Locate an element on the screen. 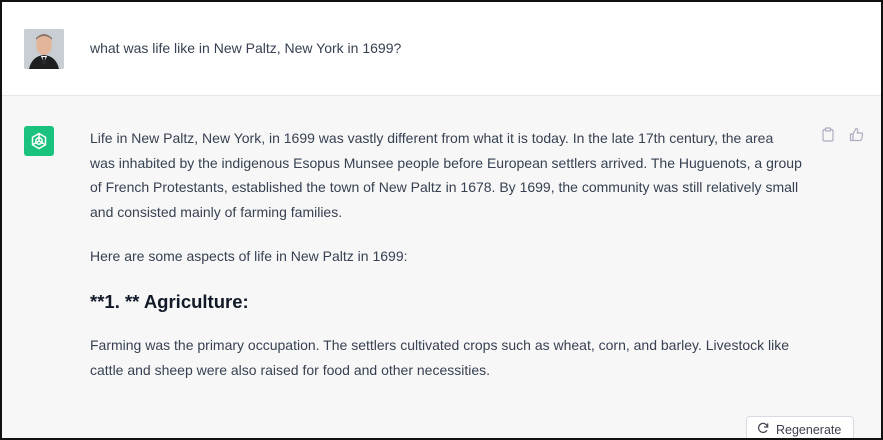 The height and width of the screenshot is (440, 883). regenerate-button: Regenerate is located at coordinates (800, 427).